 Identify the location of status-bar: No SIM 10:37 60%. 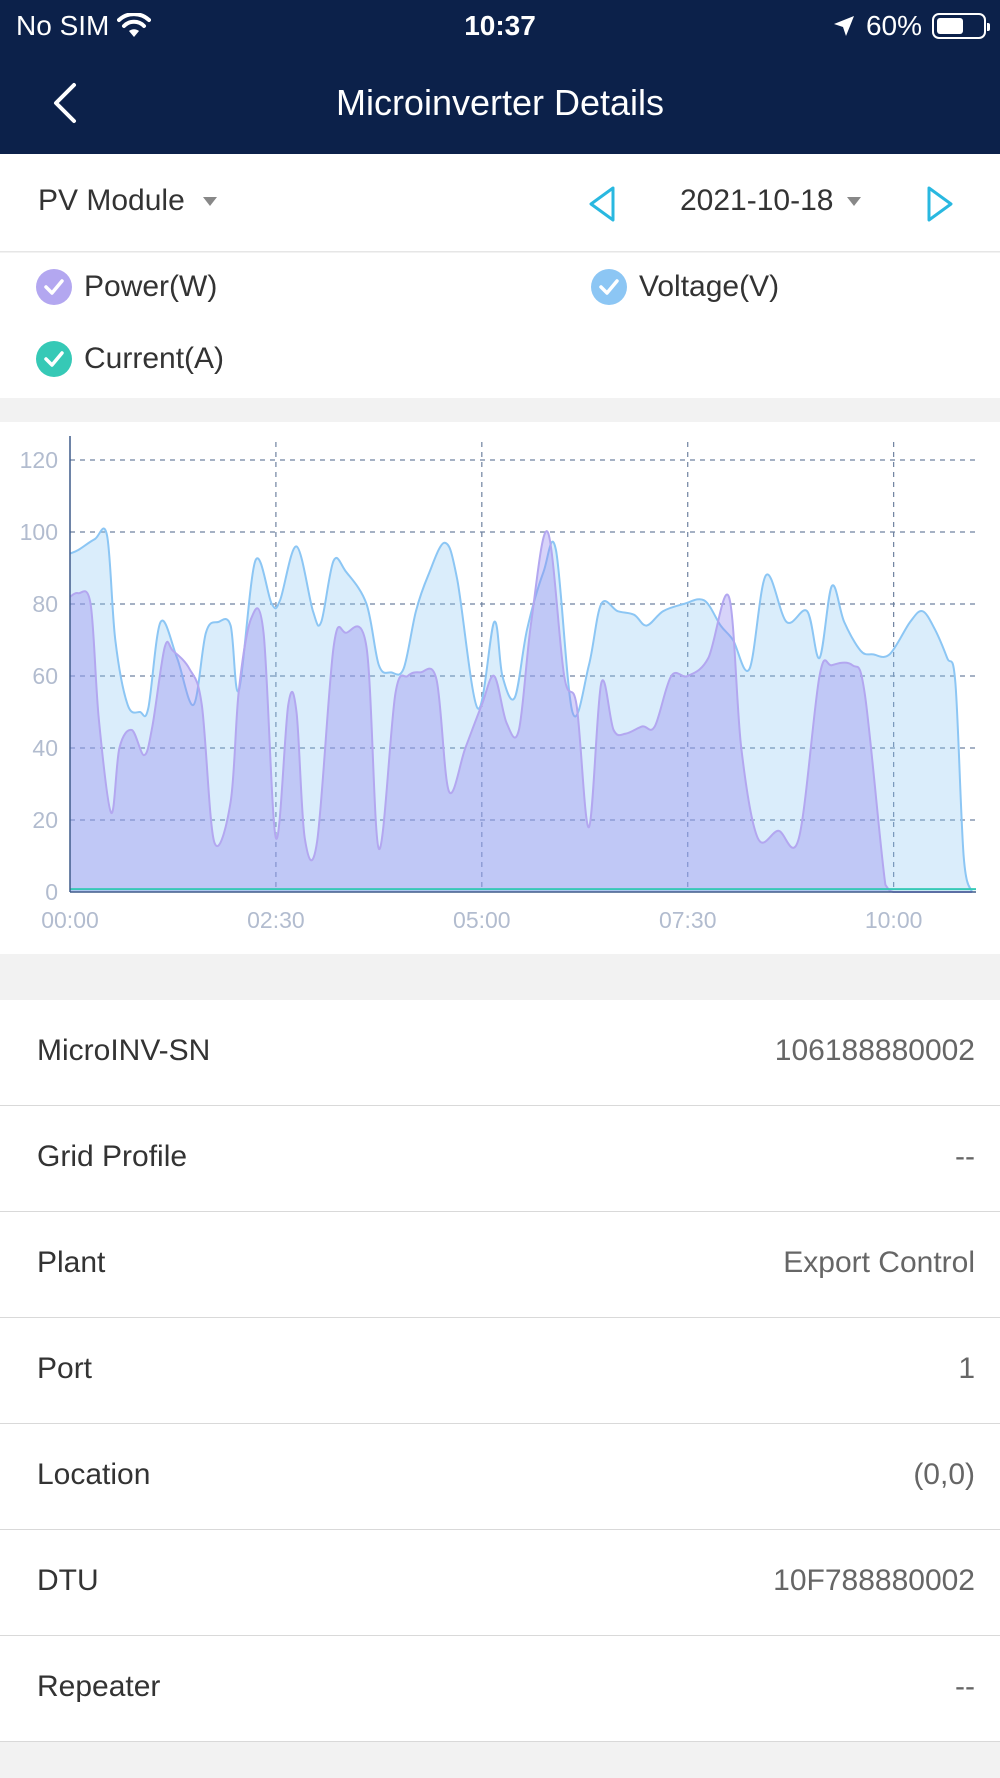
(500, 25).